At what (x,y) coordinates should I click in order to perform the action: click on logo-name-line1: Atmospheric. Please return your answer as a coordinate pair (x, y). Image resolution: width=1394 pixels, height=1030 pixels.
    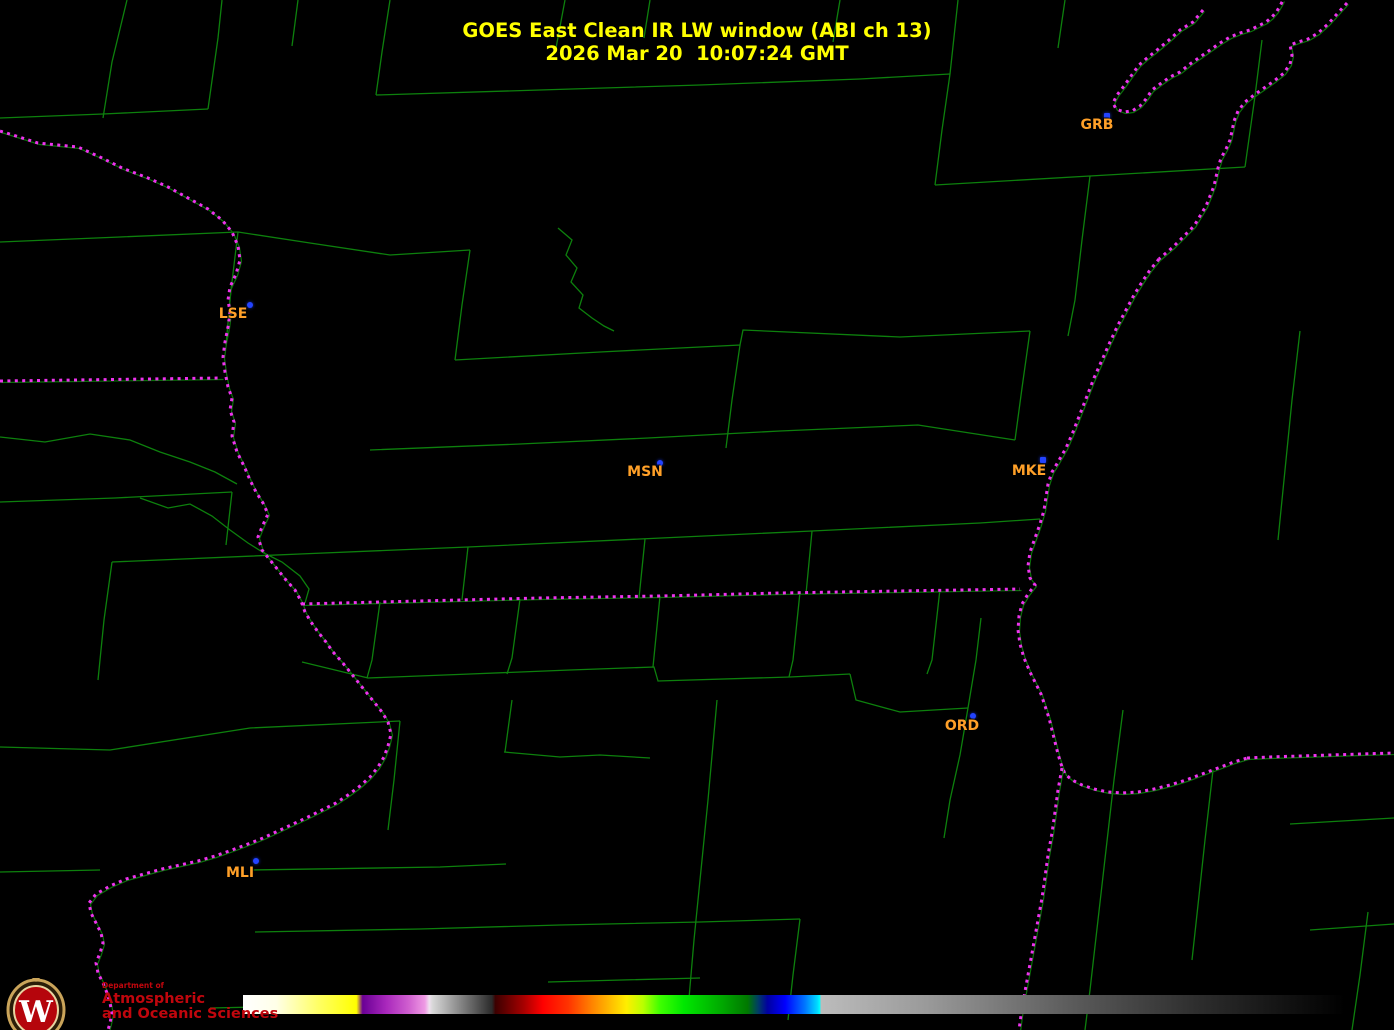
    Looking at the image, I should click on (154, 998).